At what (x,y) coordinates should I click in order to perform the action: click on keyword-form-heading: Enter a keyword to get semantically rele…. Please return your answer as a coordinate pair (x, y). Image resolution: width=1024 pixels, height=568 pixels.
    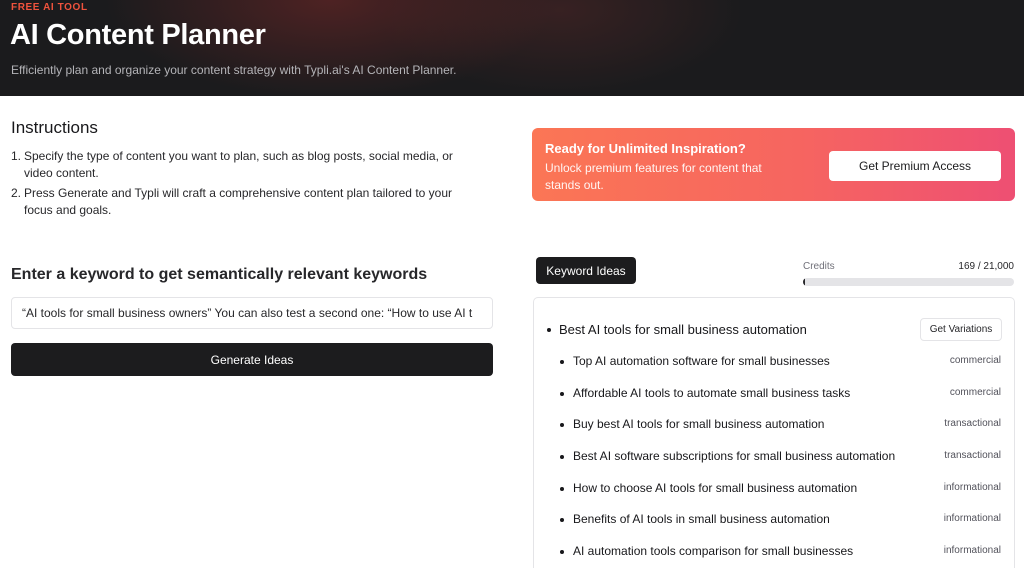
    Looking at the image, I should click on (219, 274).